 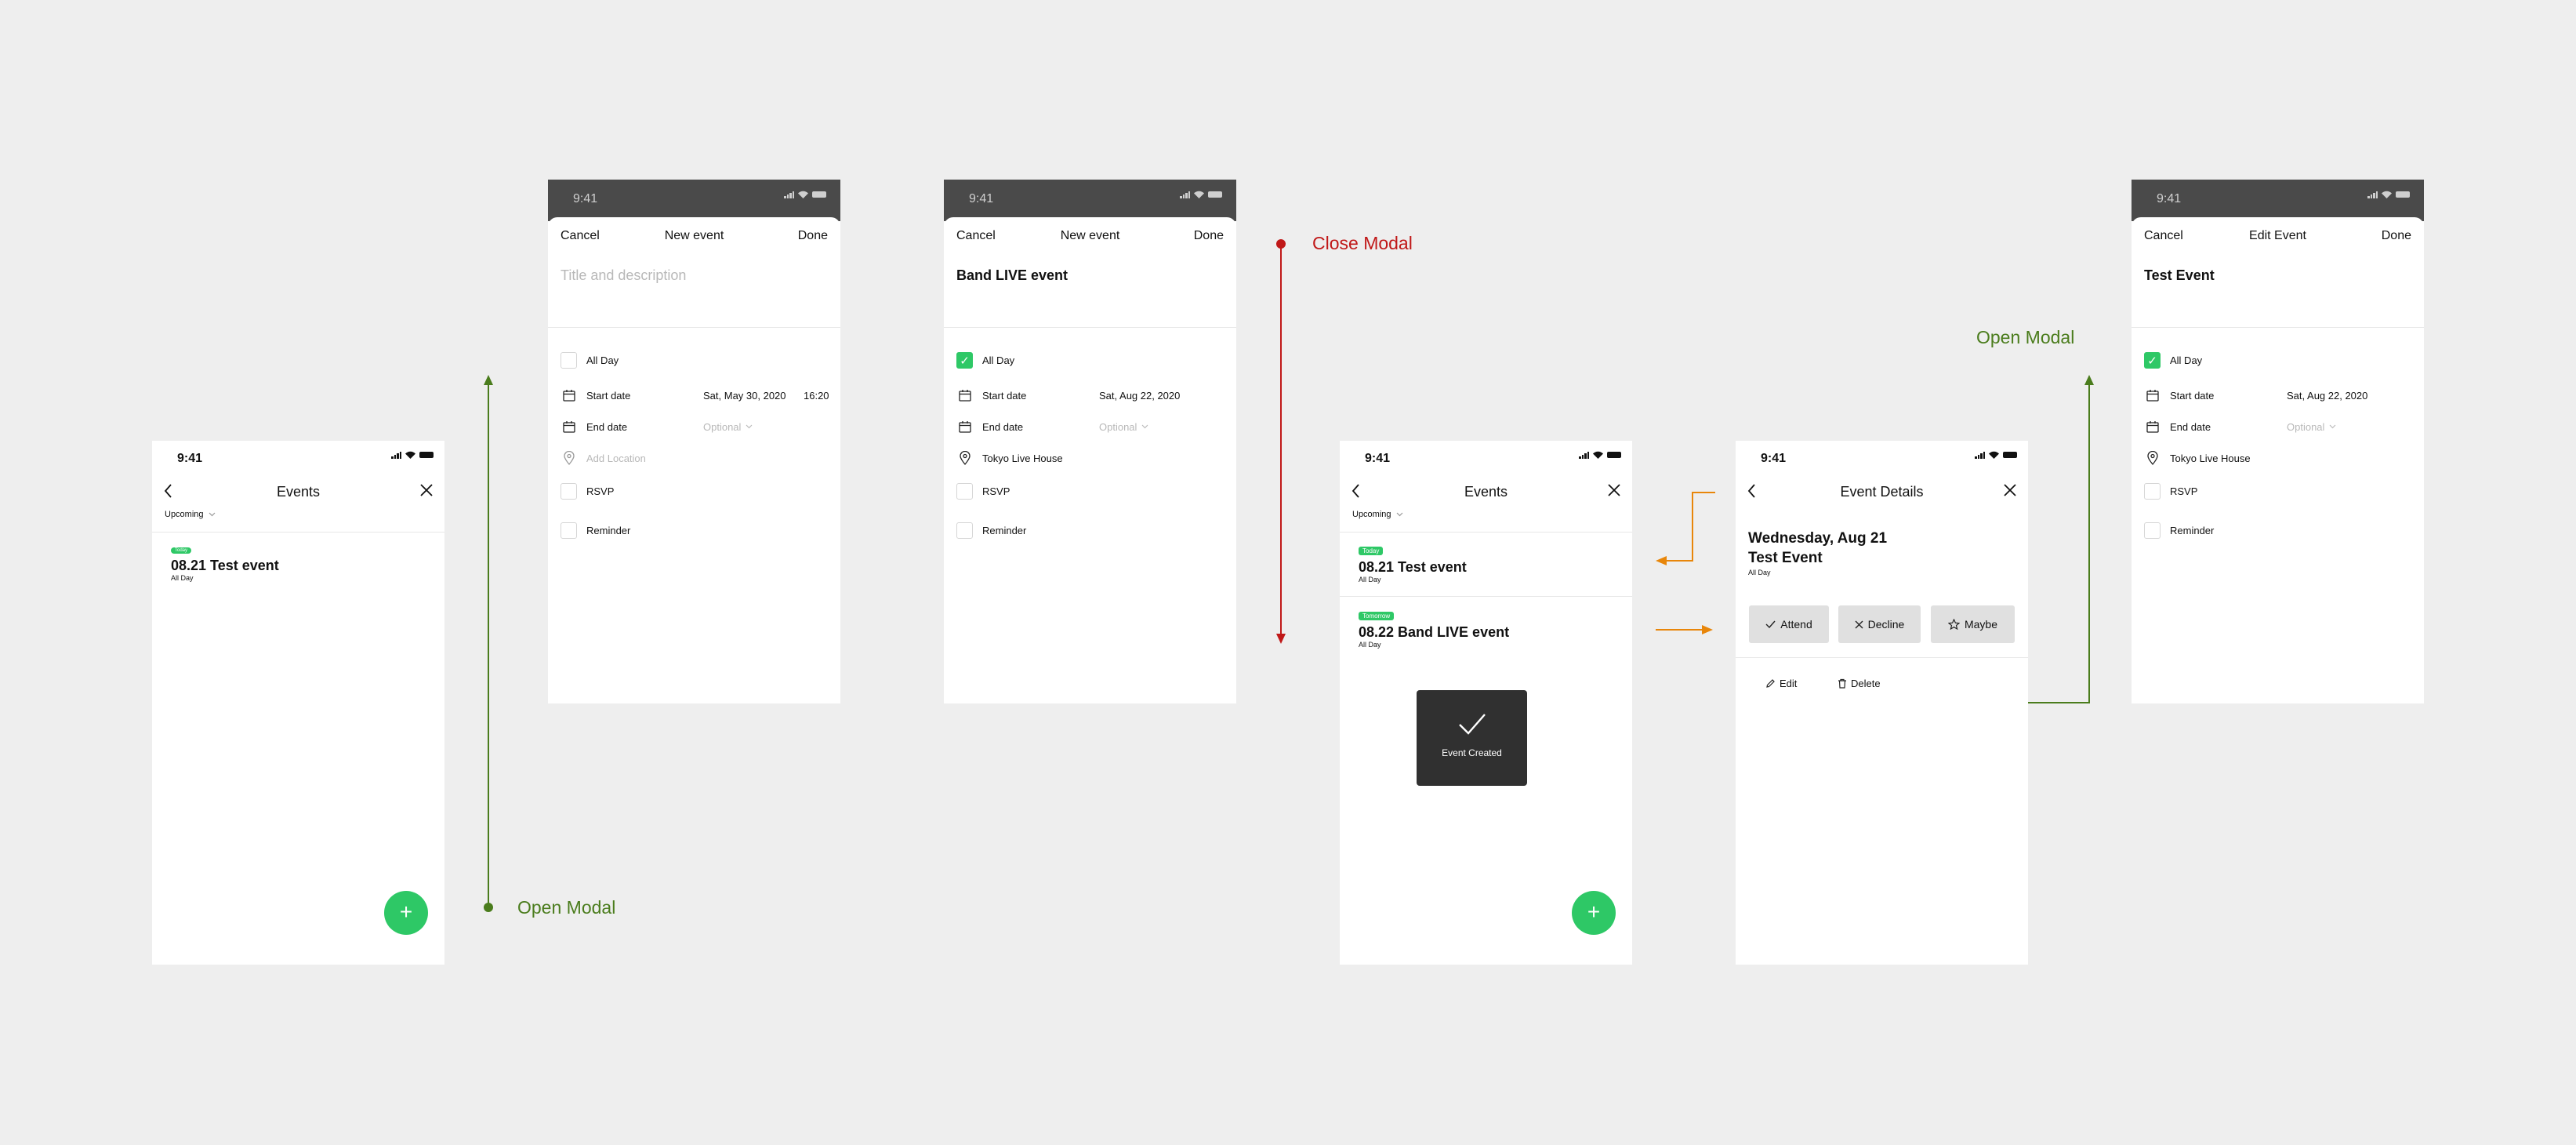 What do you see at coordinates (1981, 625) in the screenshot?
I see `maybe-label: Maybe` at bounding box center [1981, 625].